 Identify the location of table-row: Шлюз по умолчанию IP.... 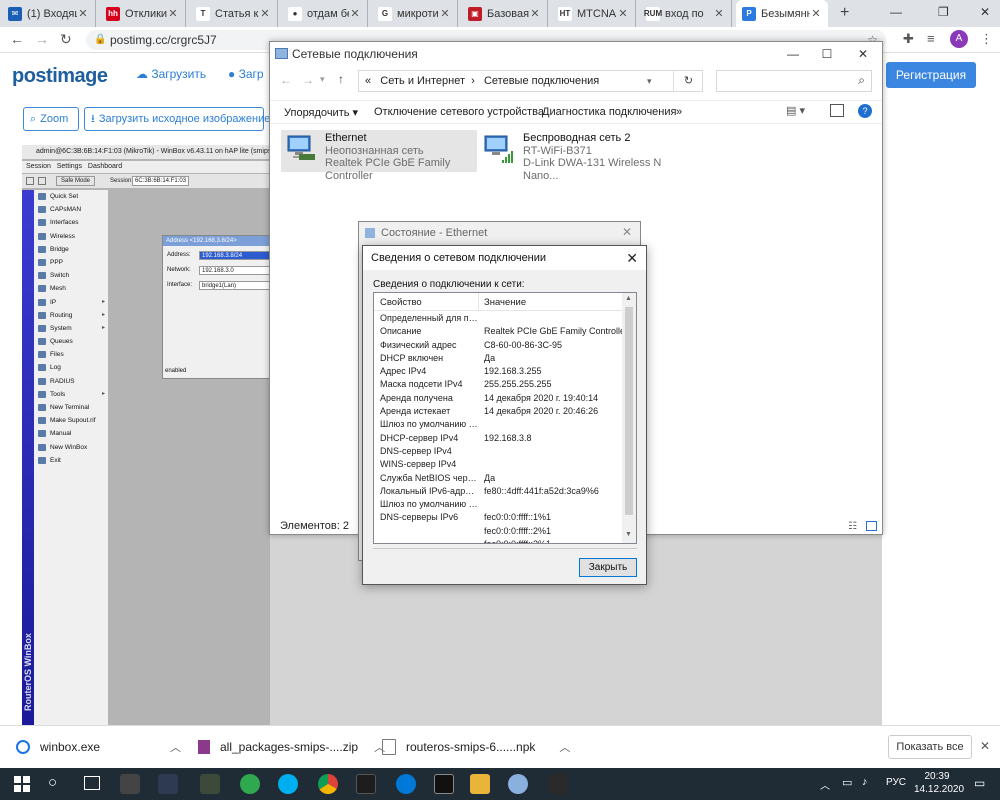
(499, 424).